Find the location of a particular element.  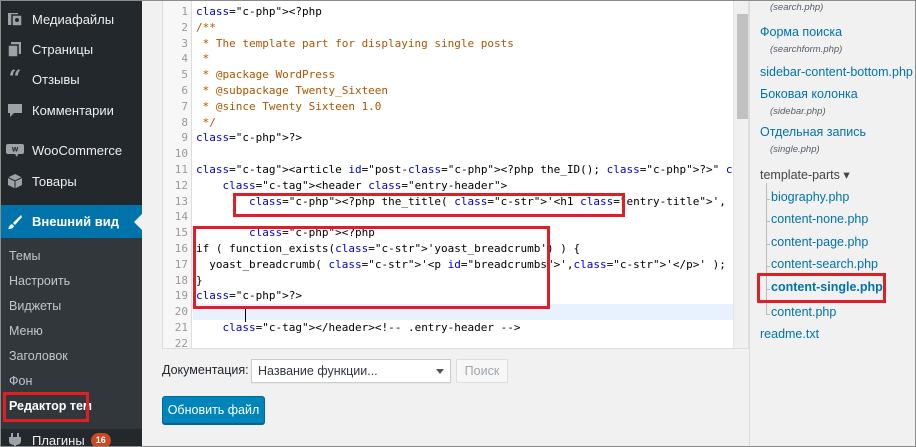

file-link: Форма поиска is located at coordinates (801, 32).